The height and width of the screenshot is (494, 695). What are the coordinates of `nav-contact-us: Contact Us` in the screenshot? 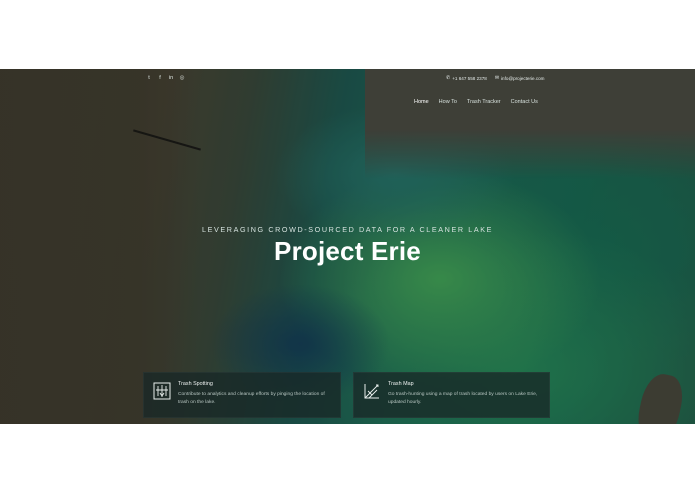 It's located at (524, 102).